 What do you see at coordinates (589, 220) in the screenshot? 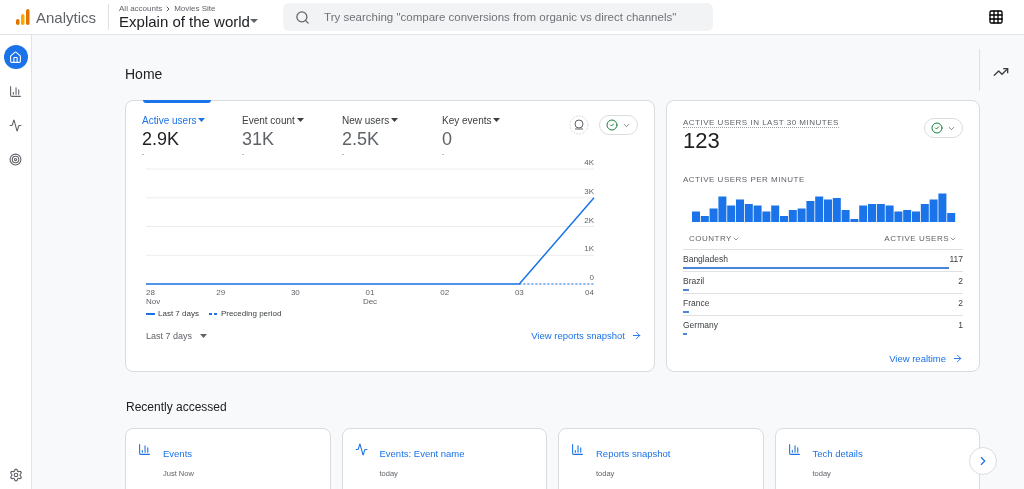
I see `axis-label: 2K` at bounding box center [589, 220].